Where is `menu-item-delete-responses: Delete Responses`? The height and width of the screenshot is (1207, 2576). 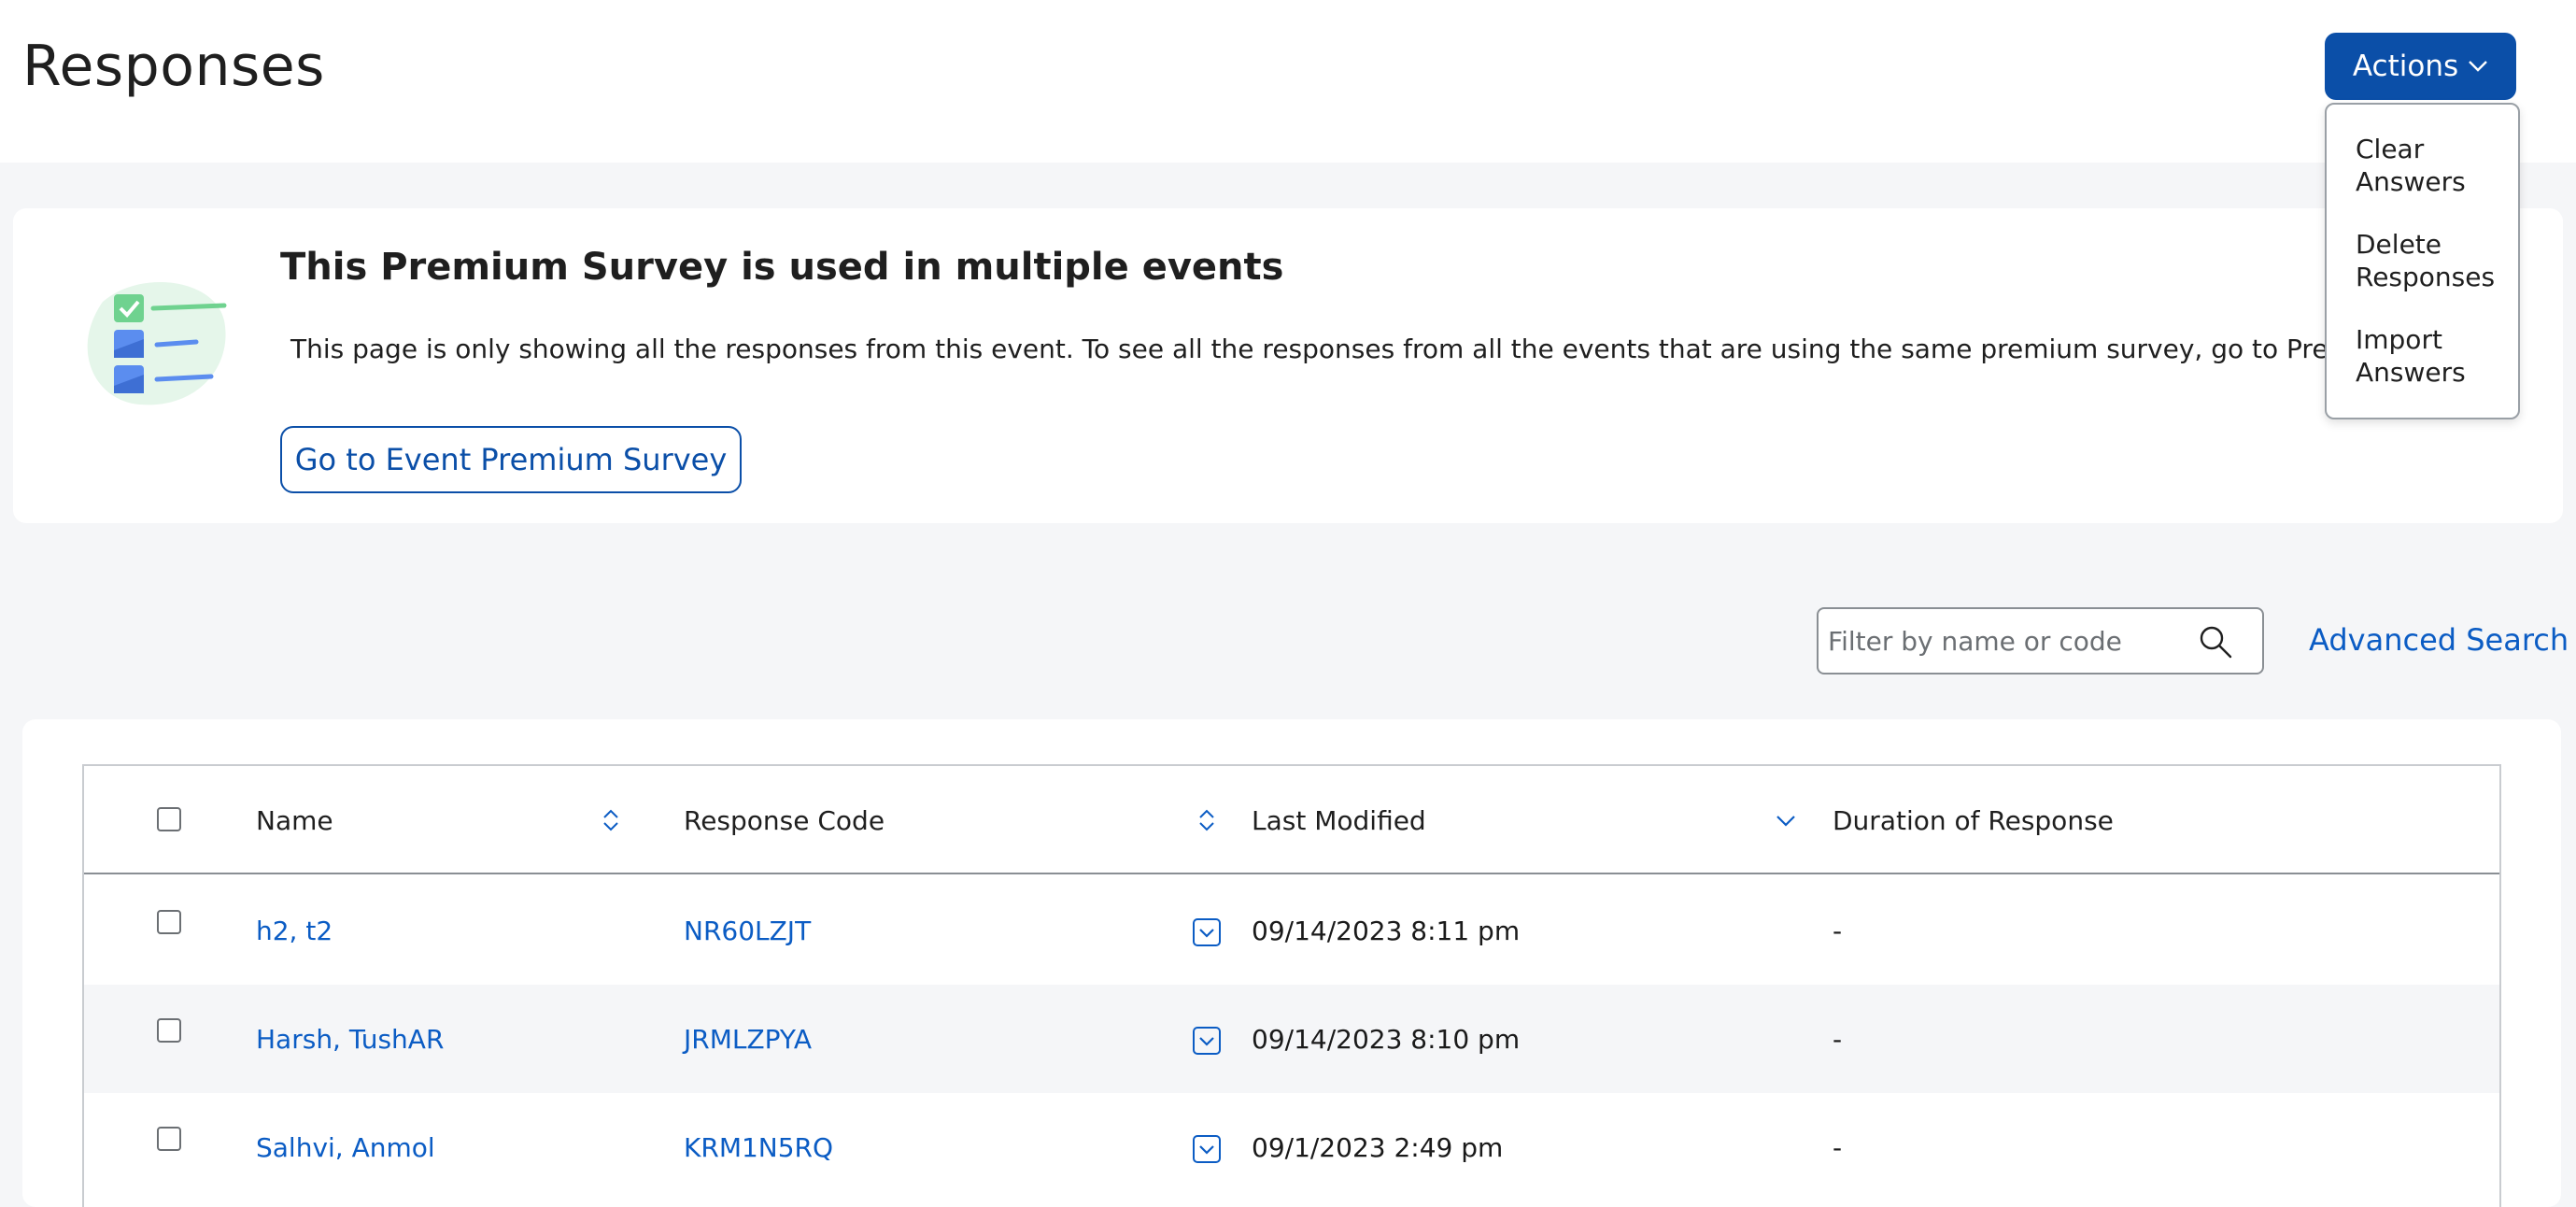 menu-item-delete-responses: Delete Responses is located at coordinates (2422, 275).